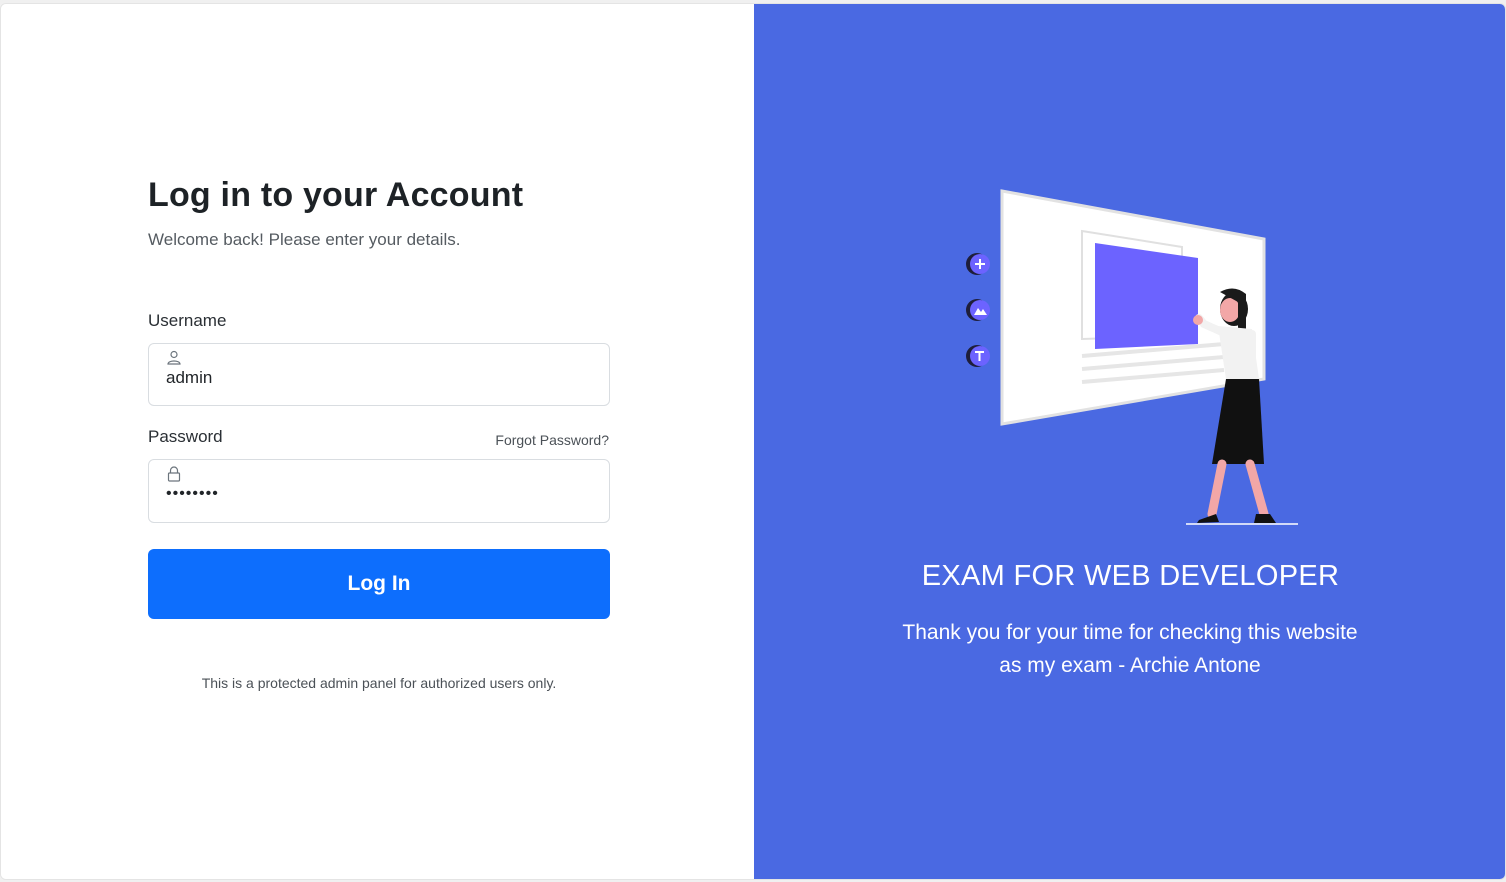 The height and width of the screenshot is (882, 1506). I want to click on page-subtitle: Welcome back! Please enter your details., so click(304, 239).